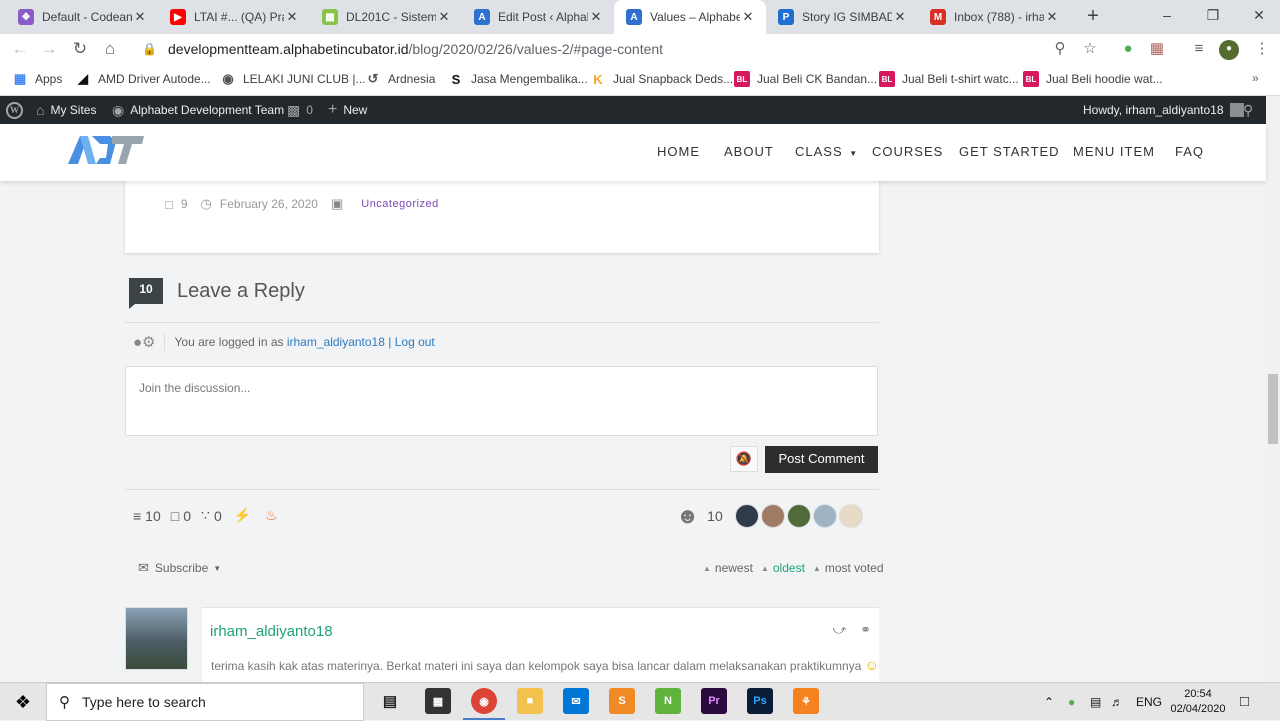  I want to click on tray-volume-icon: ♬, so click(1117, 702).